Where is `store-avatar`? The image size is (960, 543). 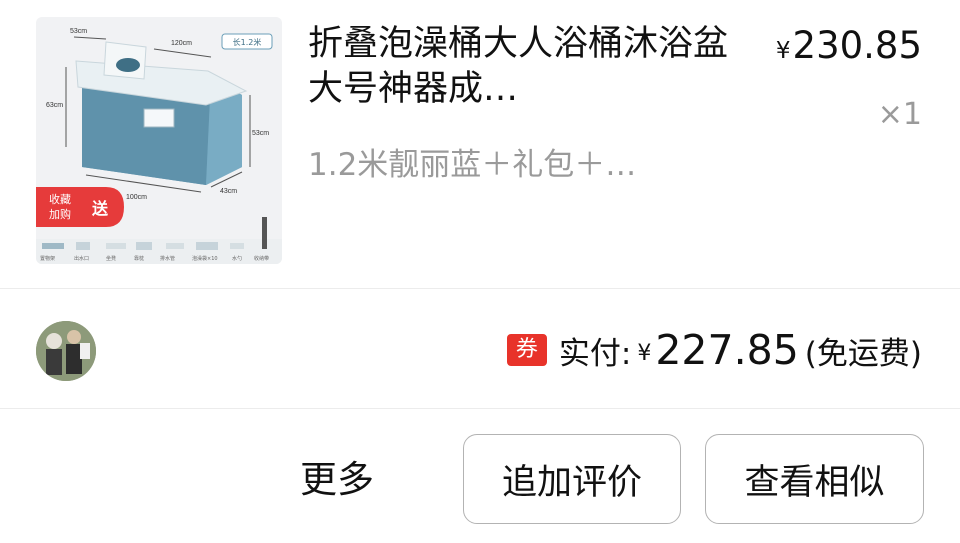 store-avatar is located at coordinates (66, 351).